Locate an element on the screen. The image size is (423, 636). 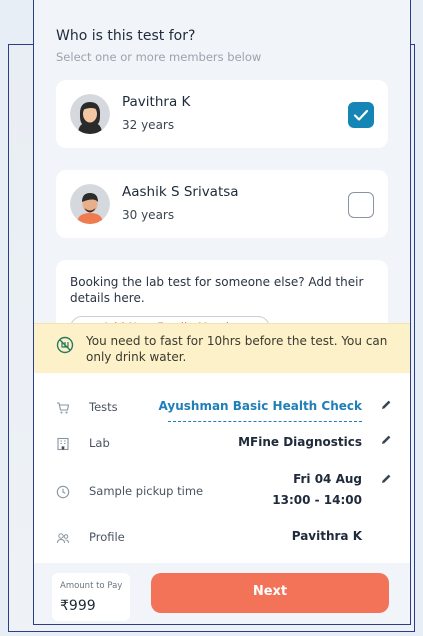
member-checkbox-checked is located at coordinates (361, 115).